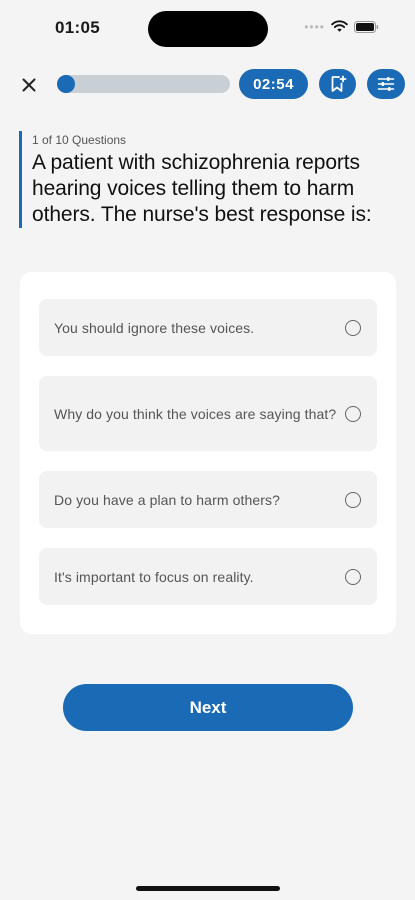  I want to click on dynamic-island, so click(208, 29).